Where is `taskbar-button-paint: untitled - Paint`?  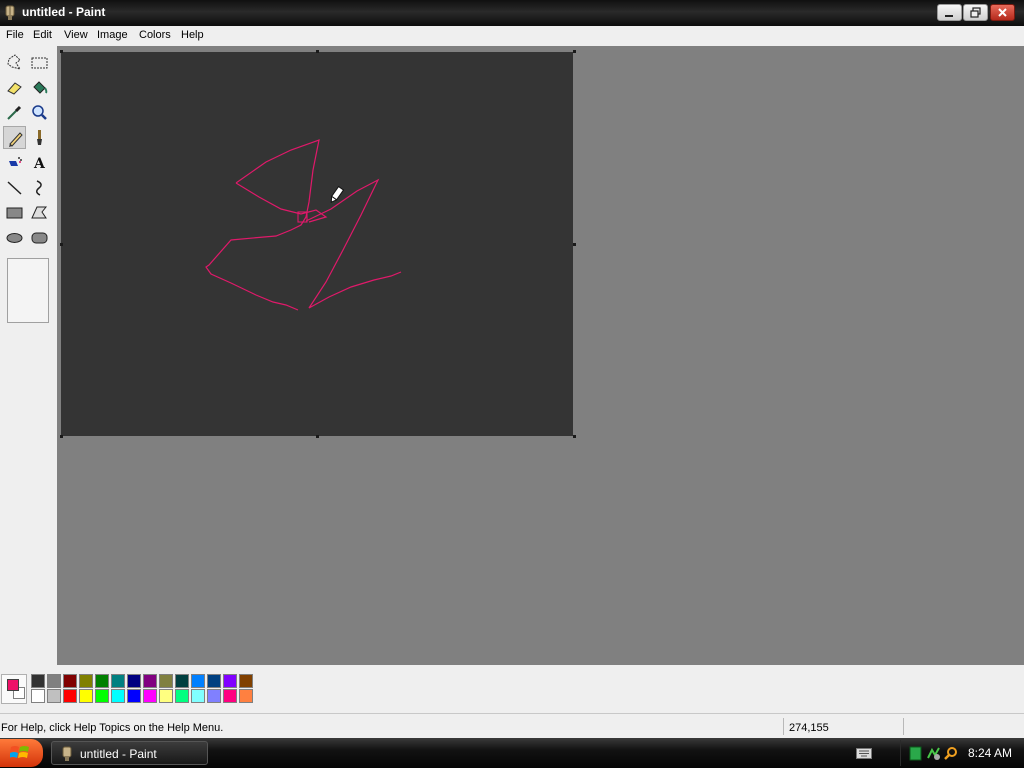 taskbar-button-paint: untitled - Paint is located at coordinates (129, 753).